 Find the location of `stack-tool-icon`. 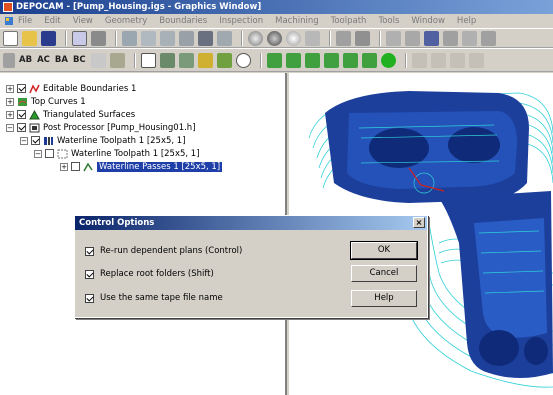

stack-tool-icon is located at coordinates (224, 38).